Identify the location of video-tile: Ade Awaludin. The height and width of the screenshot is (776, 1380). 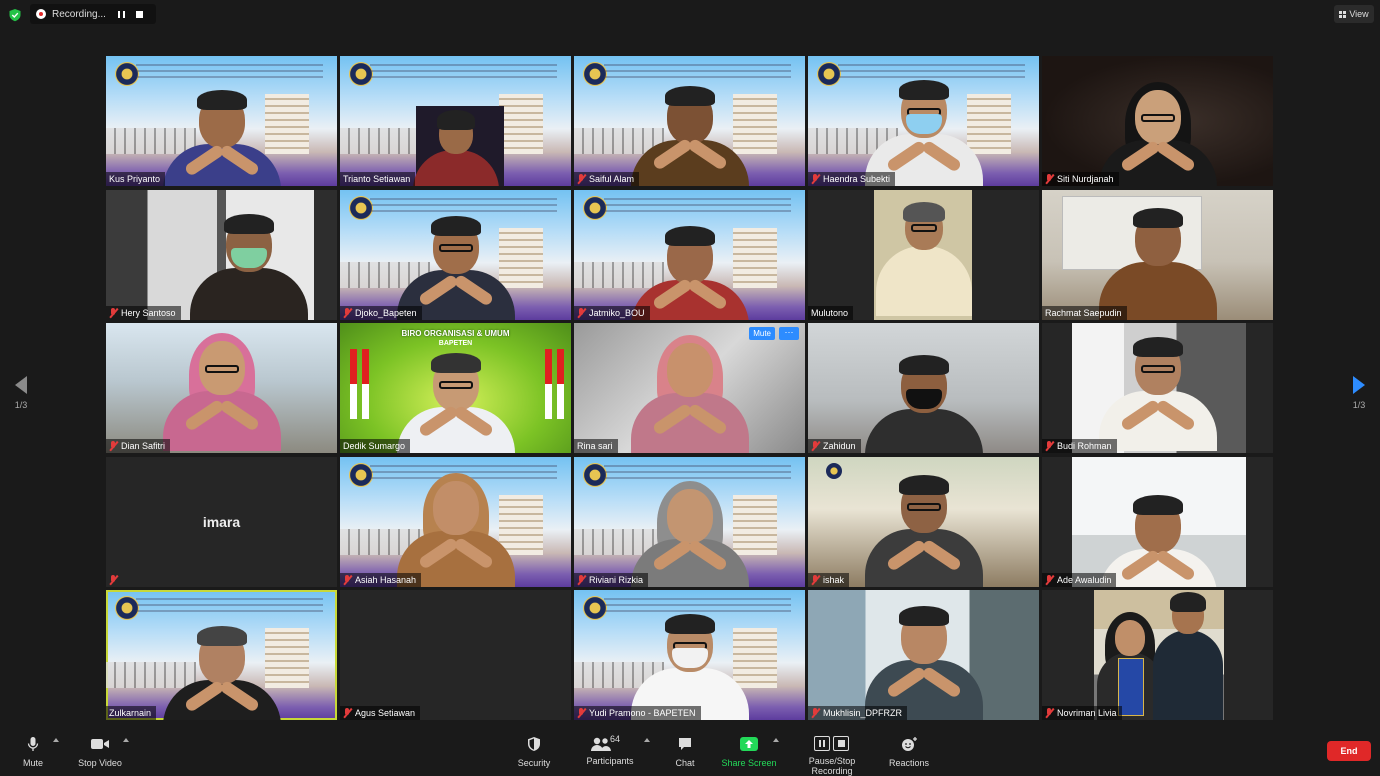
(1157, 522).